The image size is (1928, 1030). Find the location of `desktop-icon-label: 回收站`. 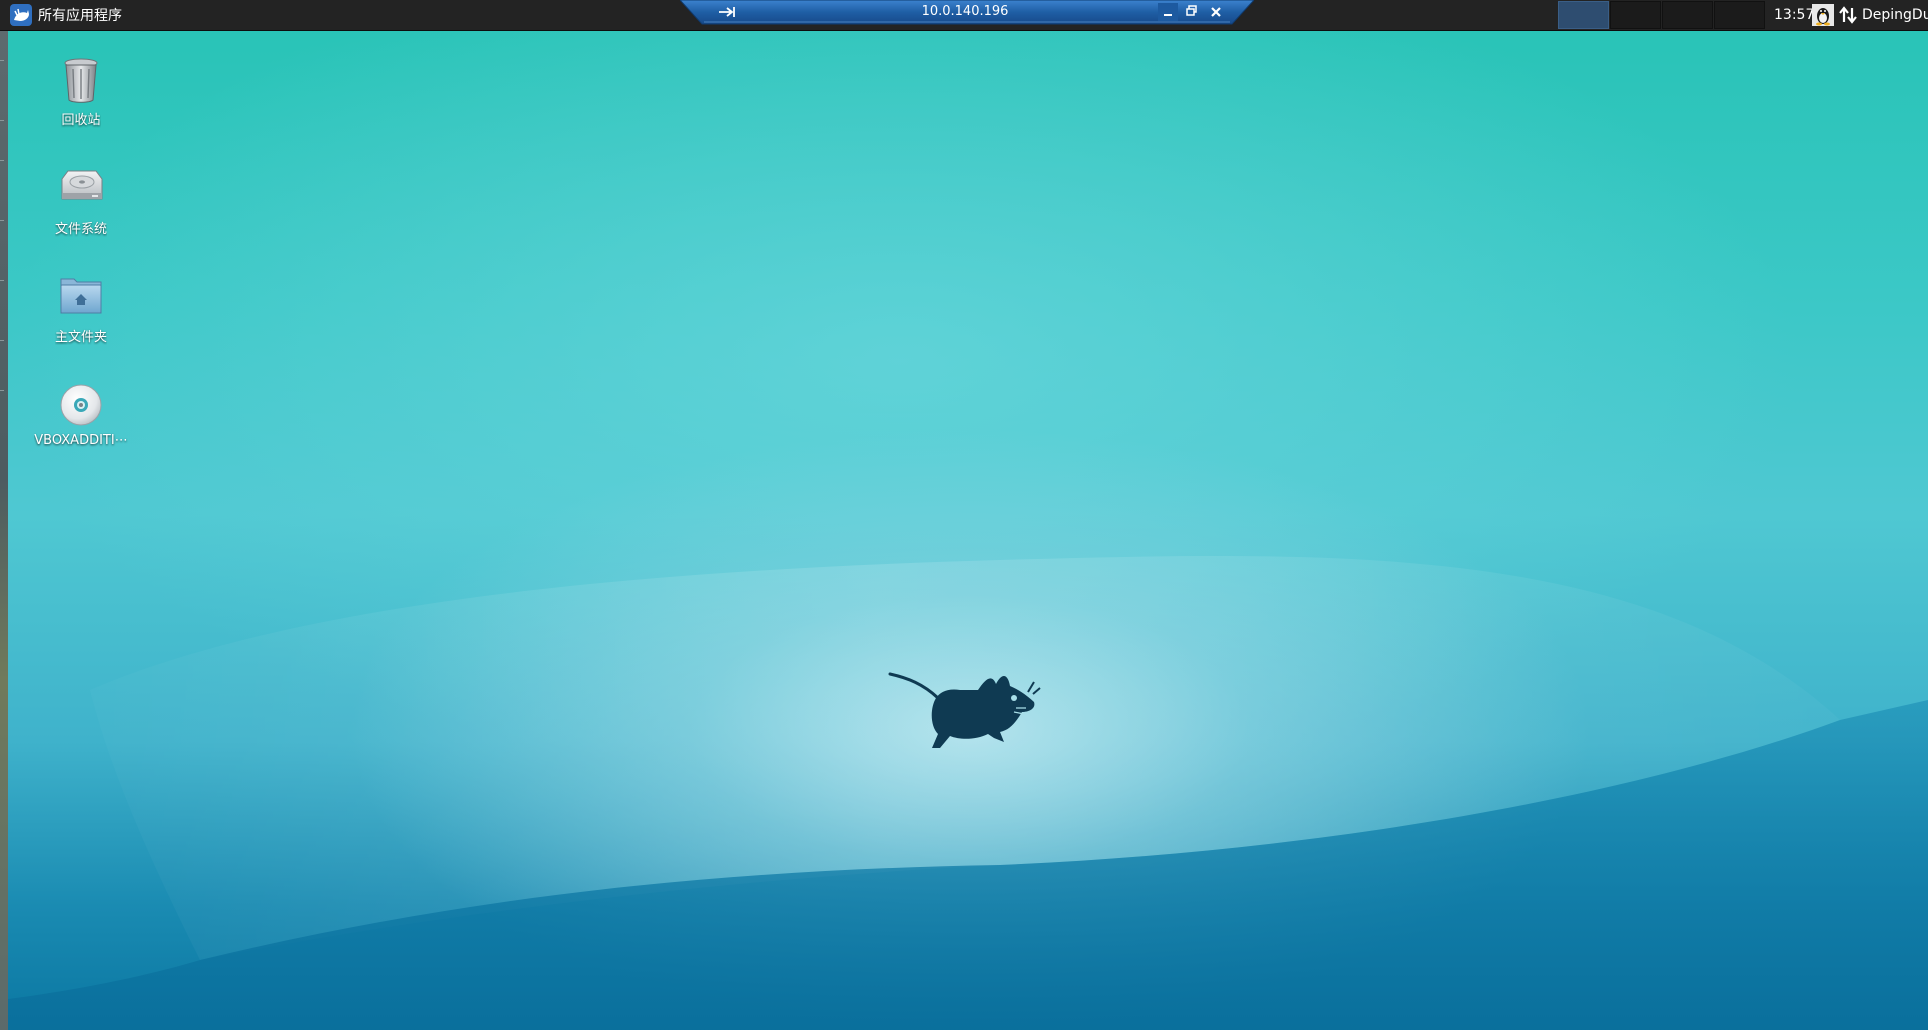

desktop-icon-label: 回收站 is located at coordinates (81, 120).